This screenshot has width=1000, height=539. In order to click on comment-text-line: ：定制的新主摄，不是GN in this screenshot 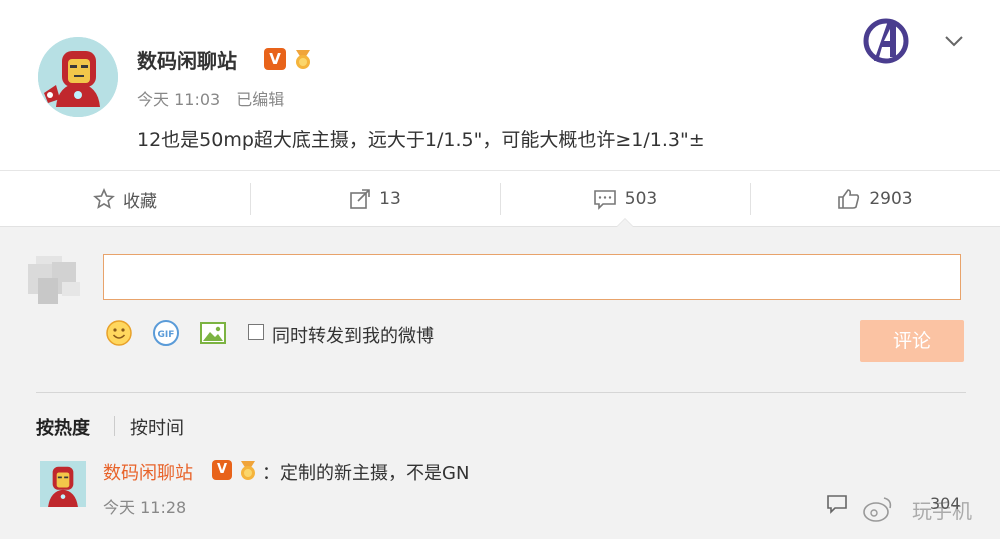, I will do `click(365, 472)`.